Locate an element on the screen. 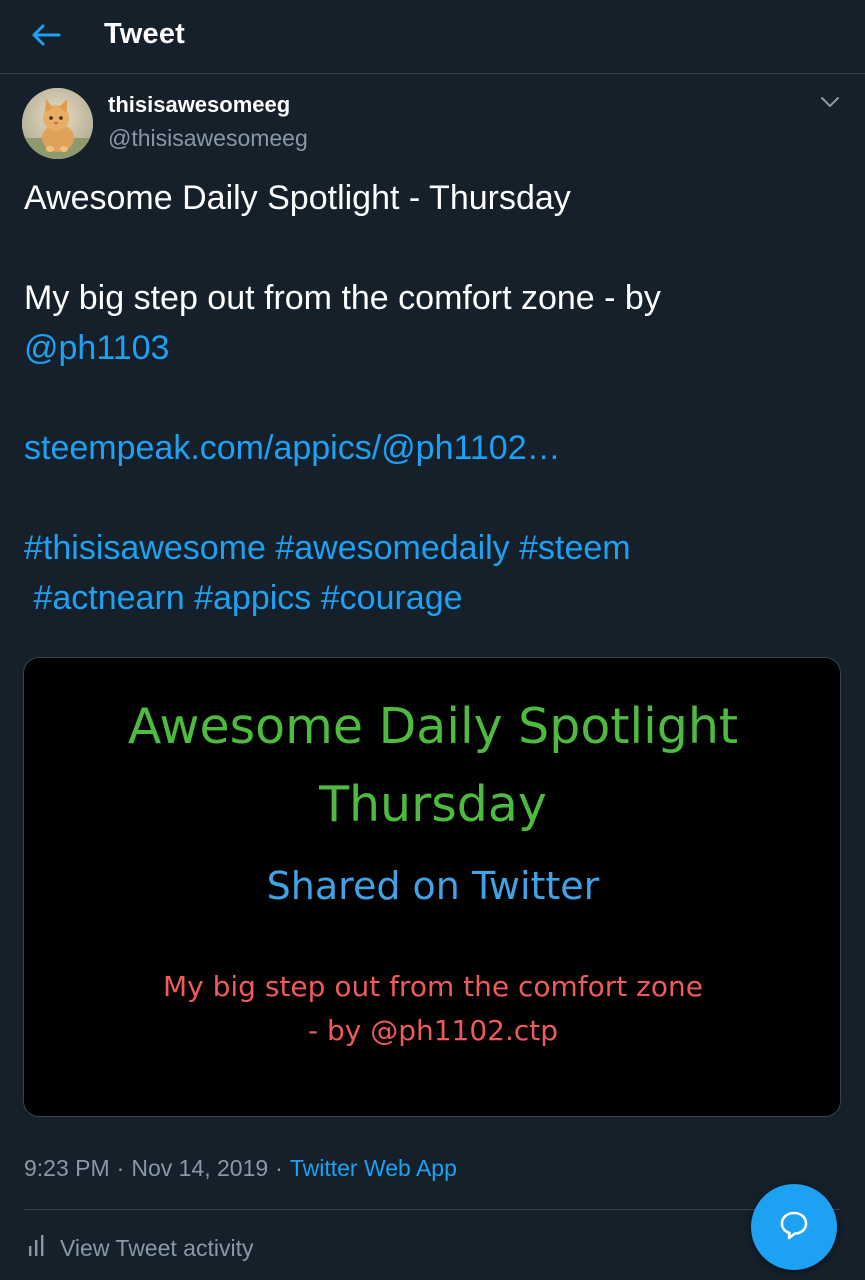  author-display-name: thisisawesomeeg is located at coordinates (199, 105).